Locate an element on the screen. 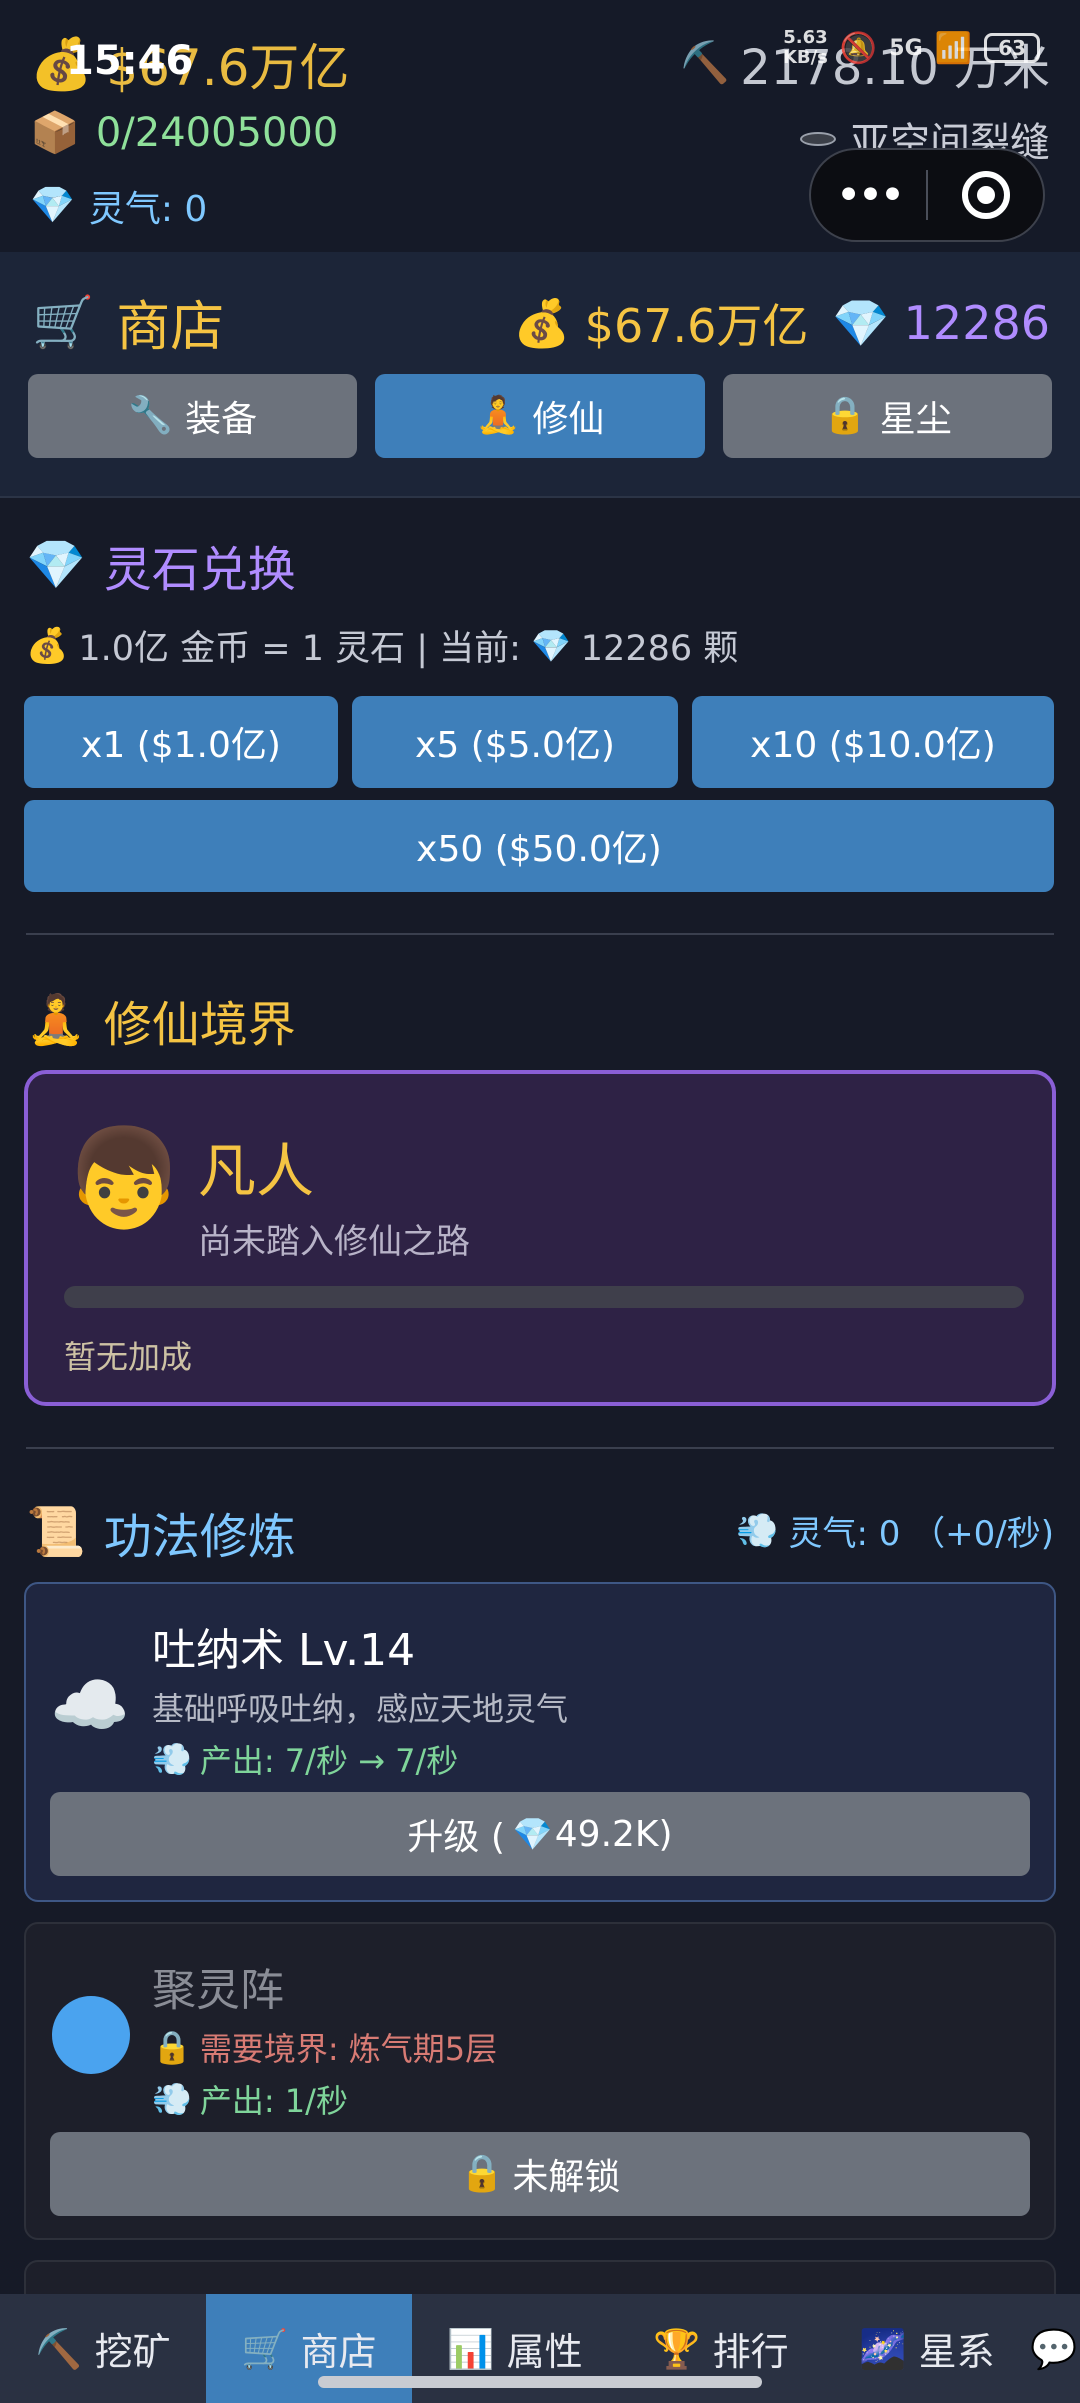 Image resolution: width=1080 pixels, height=2403 pixels. shop-gold: $67.6万亿 is located at coordinates (696, 326).